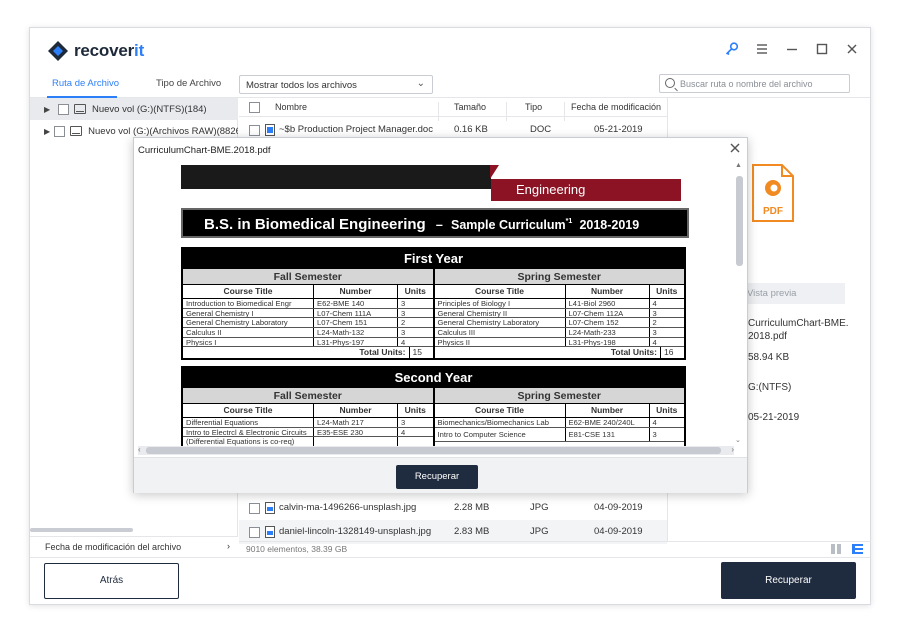 The width and height of the screenshot is (900, 636). I want to click on file-date: 05-21-2019, so click(618, 129).